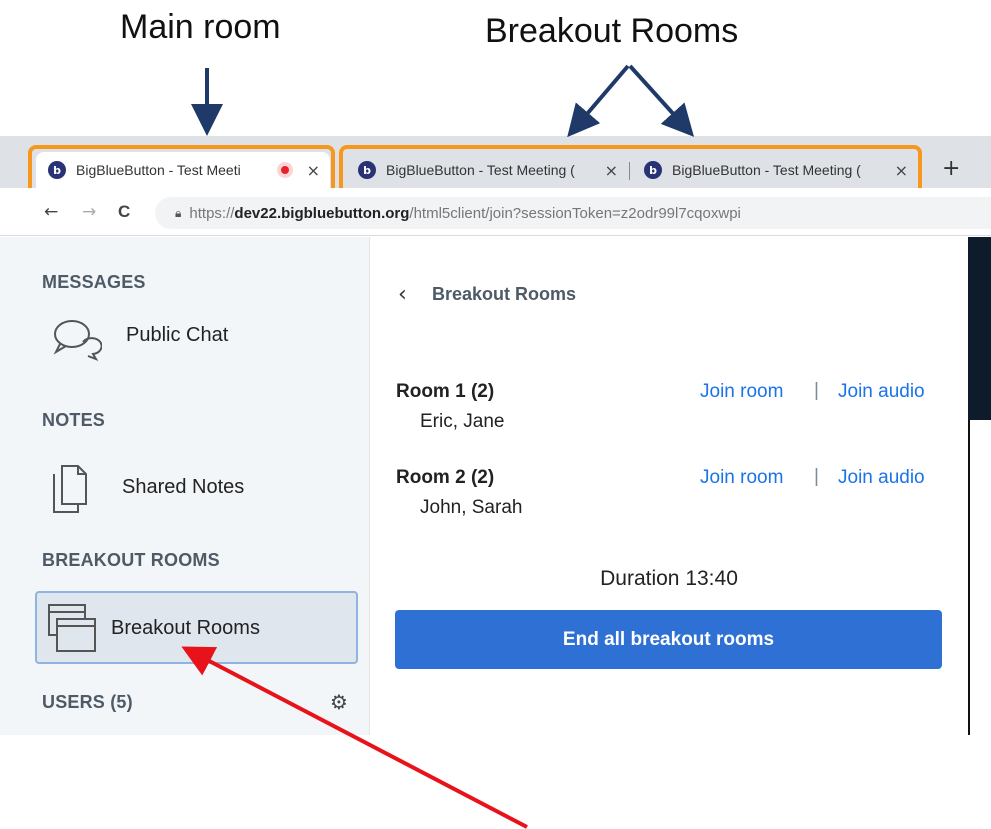 The width and height of the screenshot is (991, 829). I want to click on sidebar-item-shared-notes: Shared Notes, so click(200, 488).